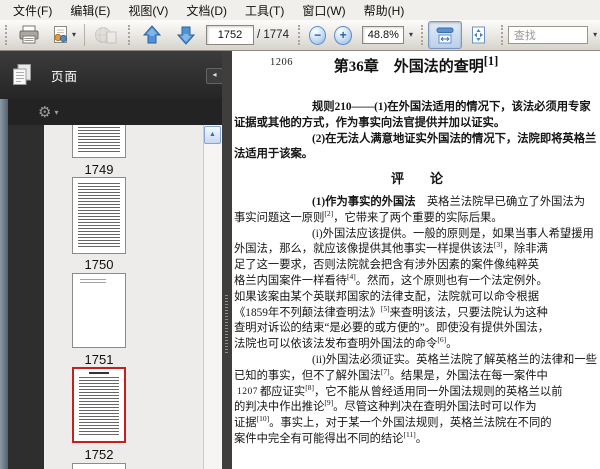  I want to click on menu-window: 窗口(W), so click(323, 10).